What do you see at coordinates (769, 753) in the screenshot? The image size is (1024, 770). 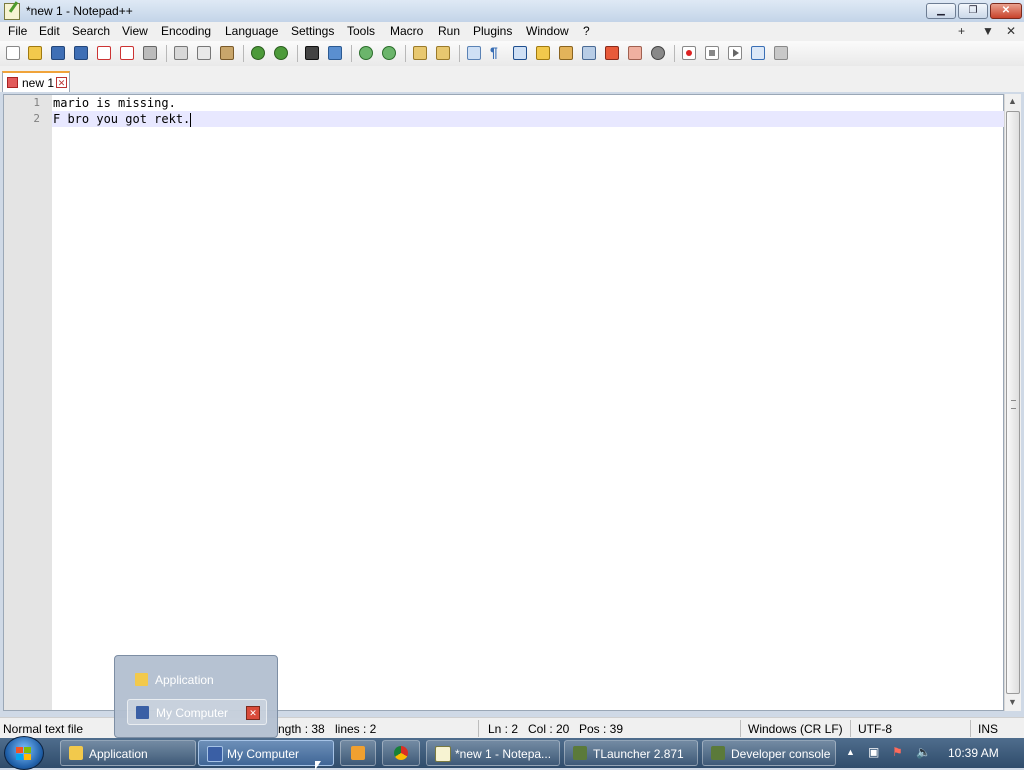 I see `taskbar-developer-console: Developer console` at bounding box center [769, 753].